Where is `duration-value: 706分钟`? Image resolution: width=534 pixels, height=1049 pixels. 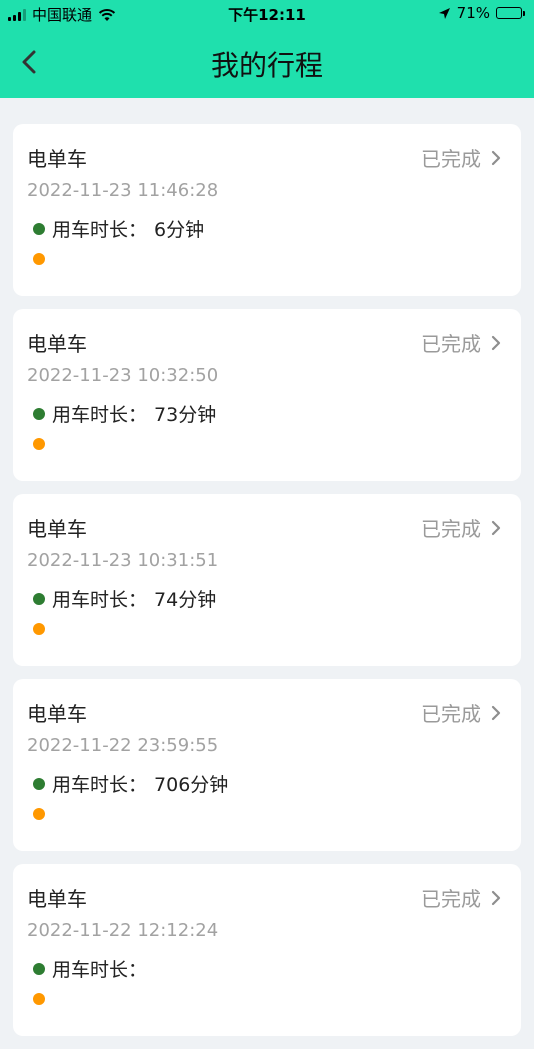
duration-value: 706分钟 is located at coordinates (191, 785).